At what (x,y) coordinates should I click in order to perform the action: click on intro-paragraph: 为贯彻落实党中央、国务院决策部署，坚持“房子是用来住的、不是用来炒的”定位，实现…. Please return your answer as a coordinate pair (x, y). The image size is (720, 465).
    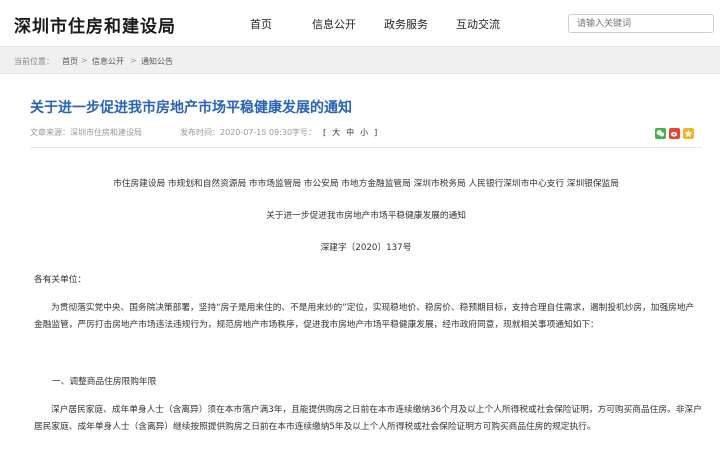
    Looking at the image, I should click on (364, 316).